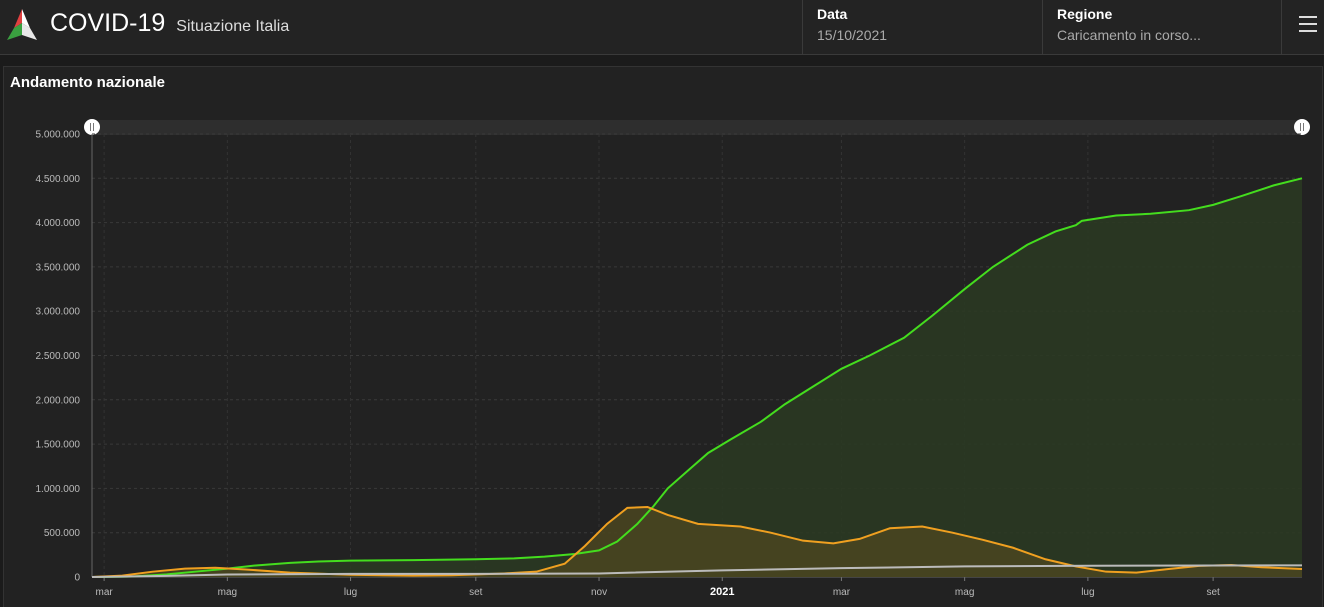 This screenshot has height=607, width=1324. Describe the element at coordinates (92, 127) in the screenshot. I see `range-handle-left` at that location.